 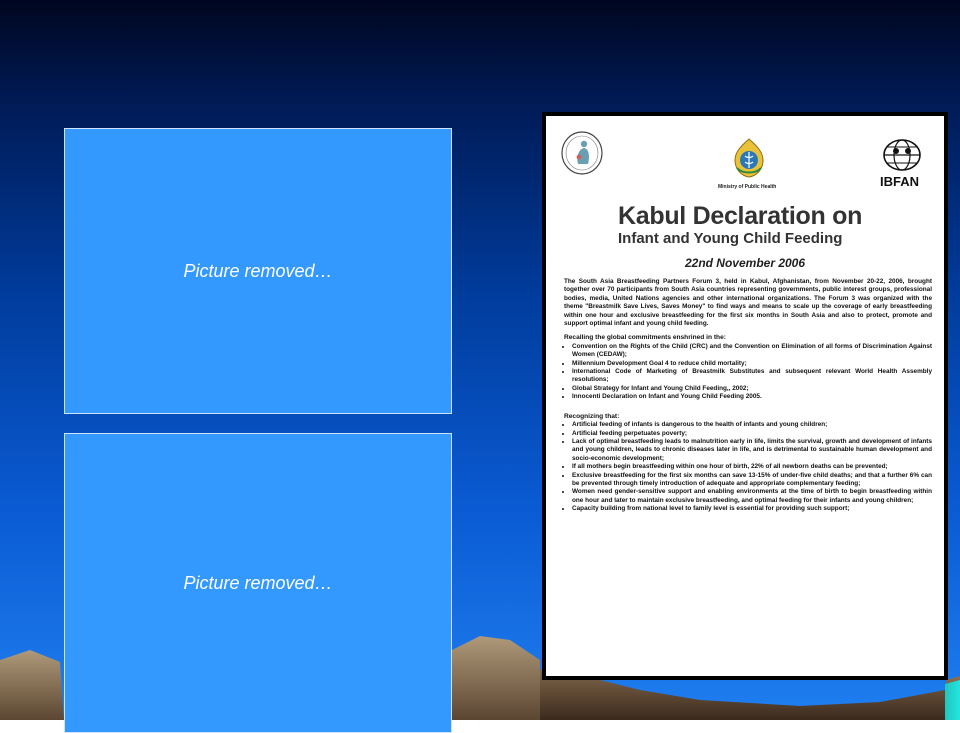 What do you see at coordinates (730, 238) in the screenshot?
I see `declaration-subtitle: Infant and Young Child Feeding` at bounding box center [730, 238].